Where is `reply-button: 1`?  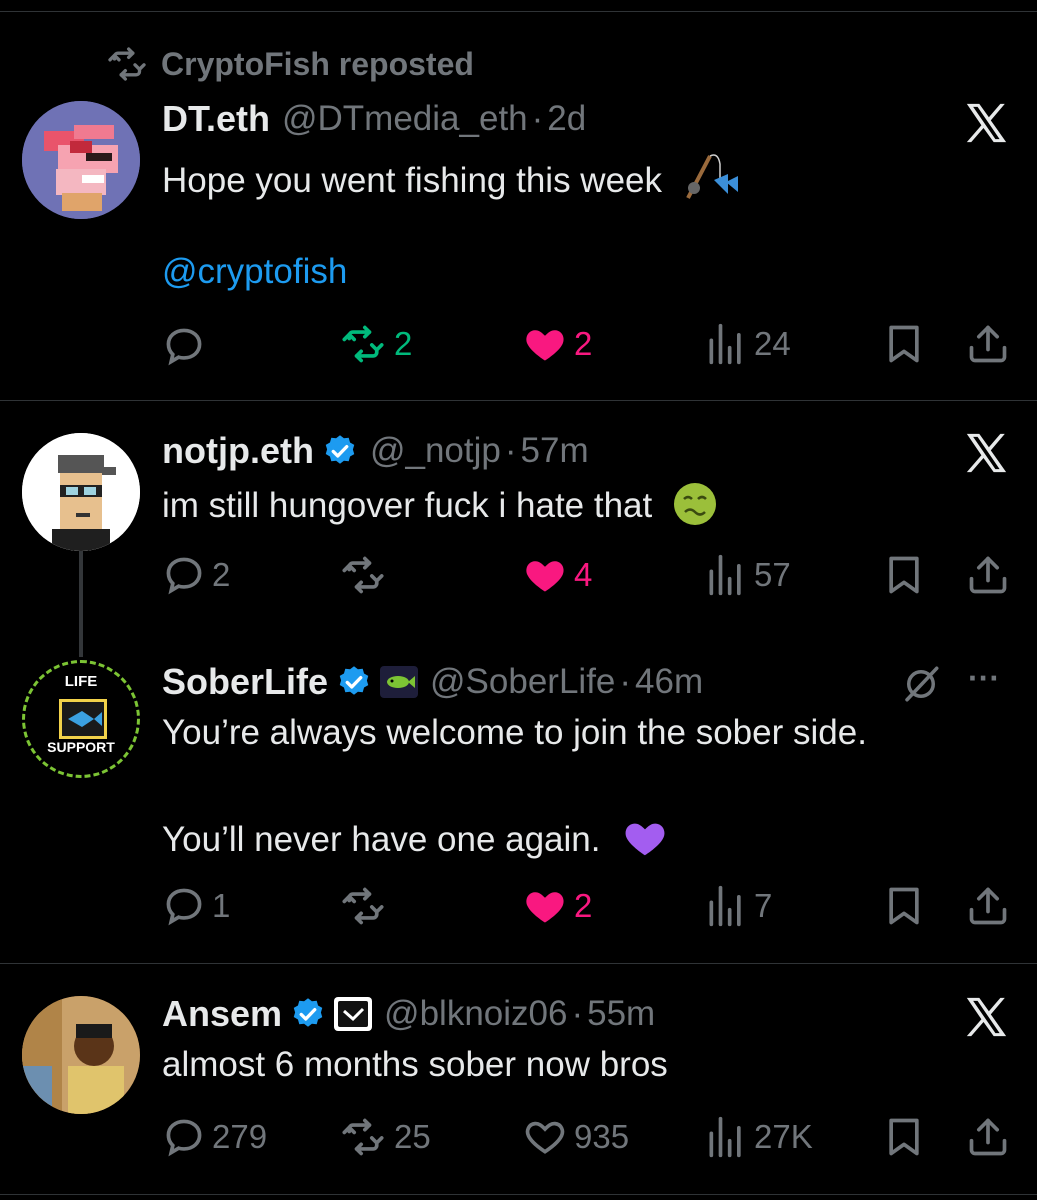 reply-button: 1 is located at coordinates (196, 906).